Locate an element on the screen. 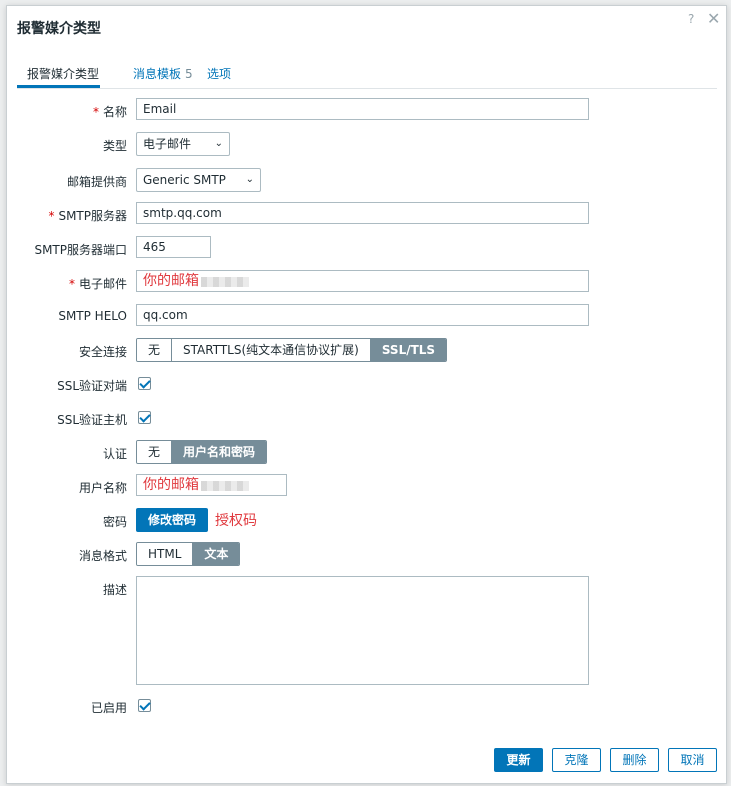  username-label: 用户名称 is located at coordinates (102, 488).